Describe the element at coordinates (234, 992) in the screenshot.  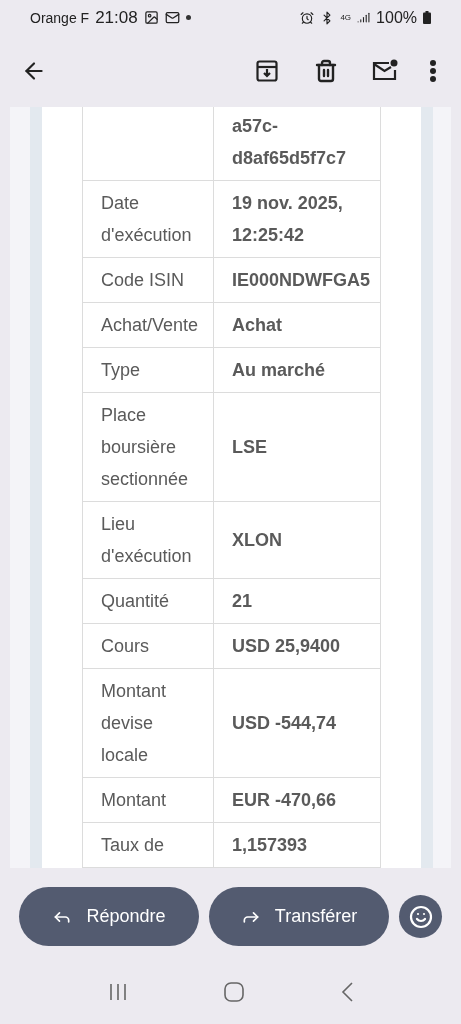
I see `home-icon` at that location.